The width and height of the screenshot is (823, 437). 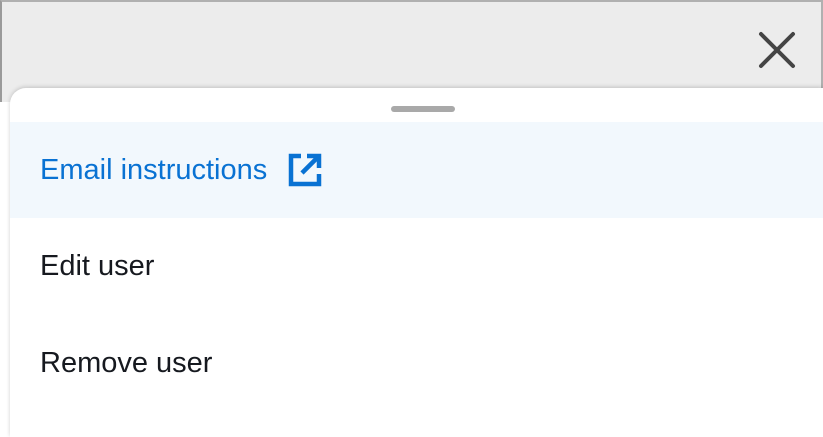 What do you see at coordinates (305, 170) in the screenshot?
I see `external-link-icon` at bounding box center [305, 170].